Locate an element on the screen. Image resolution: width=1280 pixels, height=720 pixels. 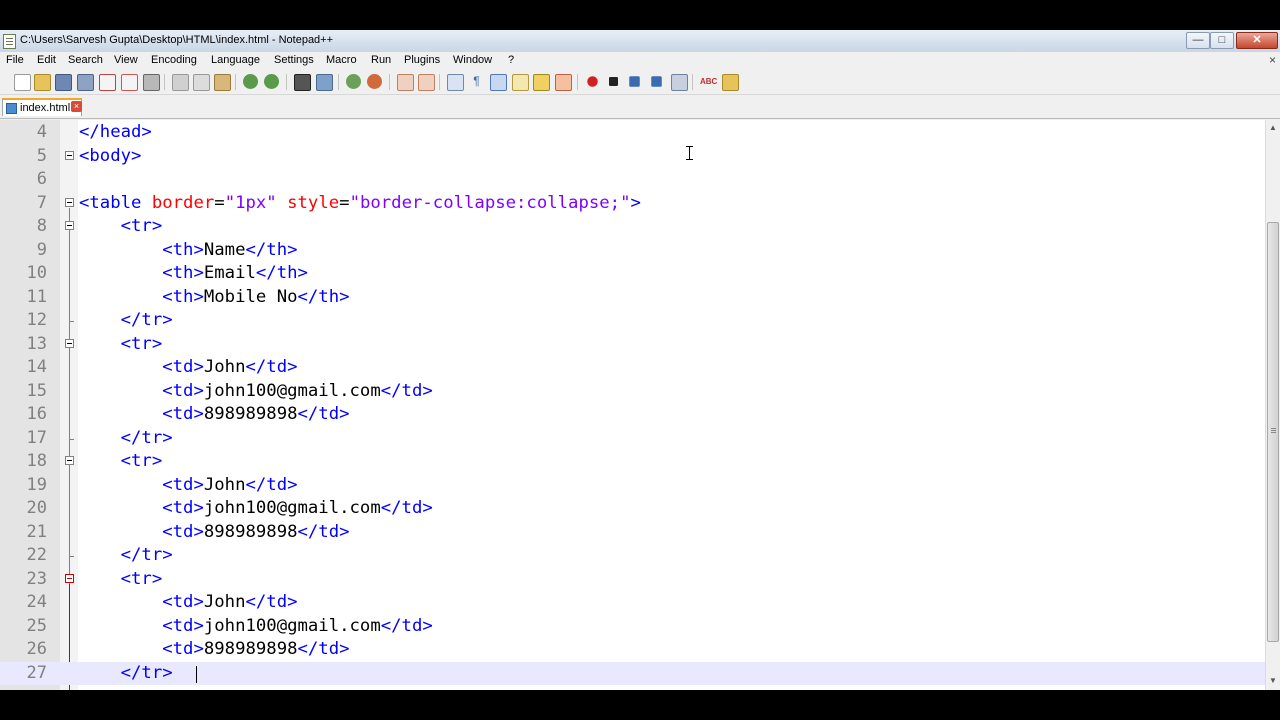
open-file-icon is located at coordinates (42, 82).